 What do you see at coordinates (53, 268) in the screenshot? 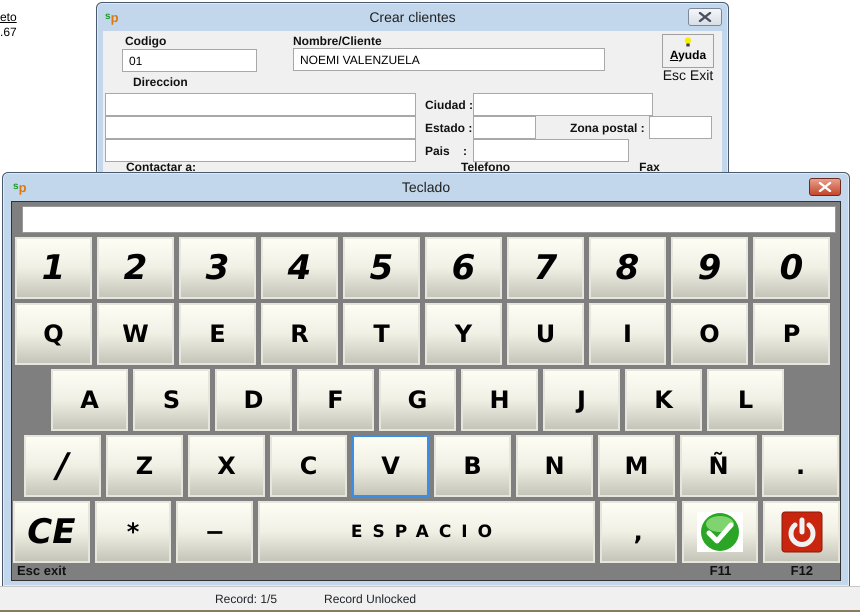
I see `key: 1` at bounding box center [53, 268].